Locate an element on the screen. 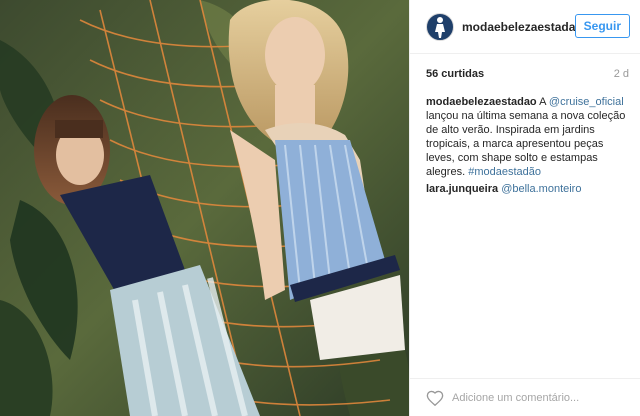  caption-text-part: A is located at coordinates (542, 102).